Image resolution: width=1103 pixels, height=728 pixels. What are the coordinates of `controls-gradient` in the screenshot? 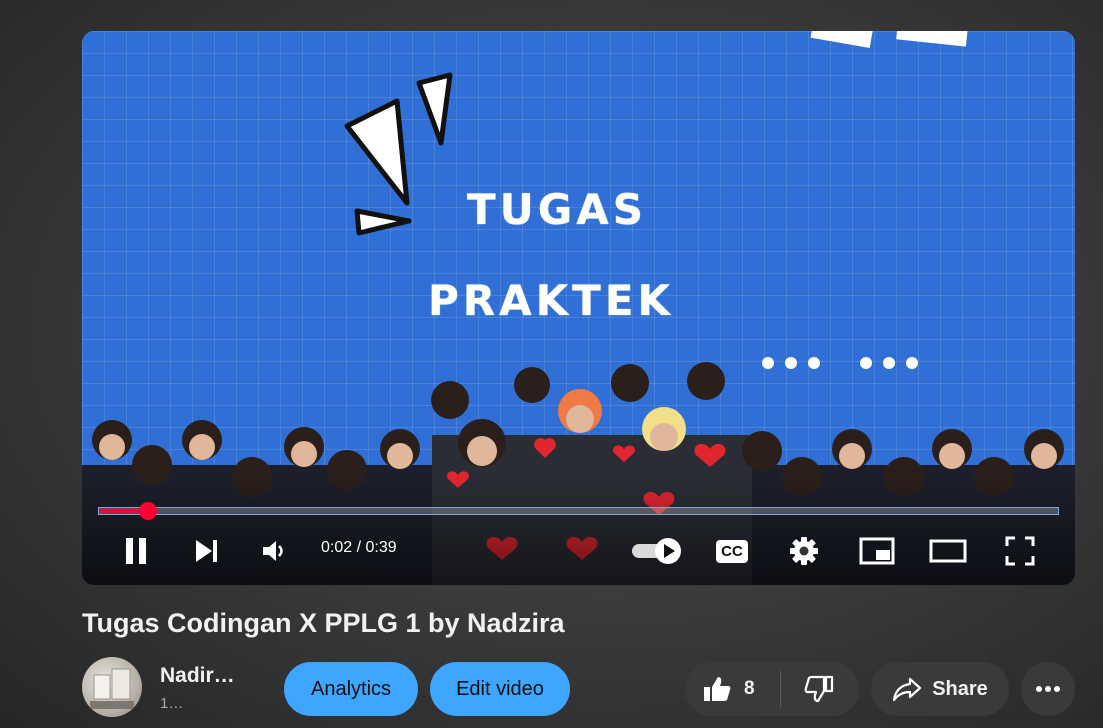 It's located at (578, 530).